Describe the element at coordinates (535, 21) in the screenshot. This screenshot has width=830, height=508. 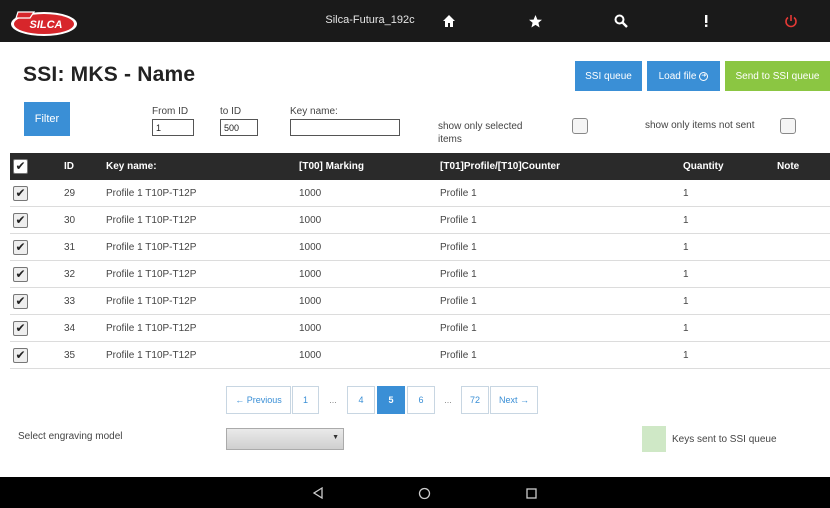
I see `star-icon` at that location.